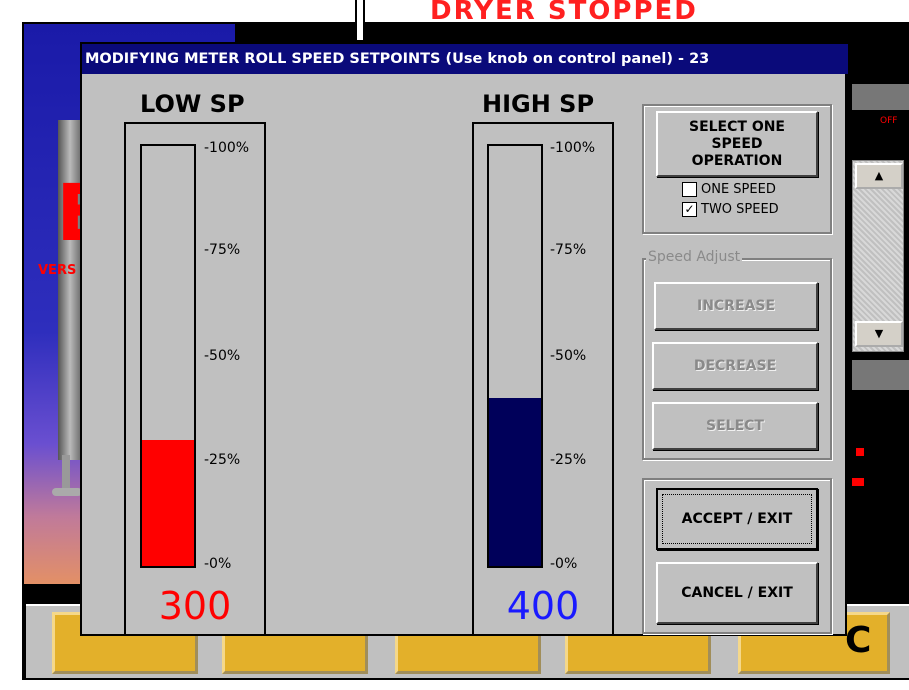 Image resolution: width=909 pixels, height=690 pixels. What do you see at coordinates (879, 176) in the screenshot?
I see `scroll-up-button: ▲` at bounding box center [879, 176].